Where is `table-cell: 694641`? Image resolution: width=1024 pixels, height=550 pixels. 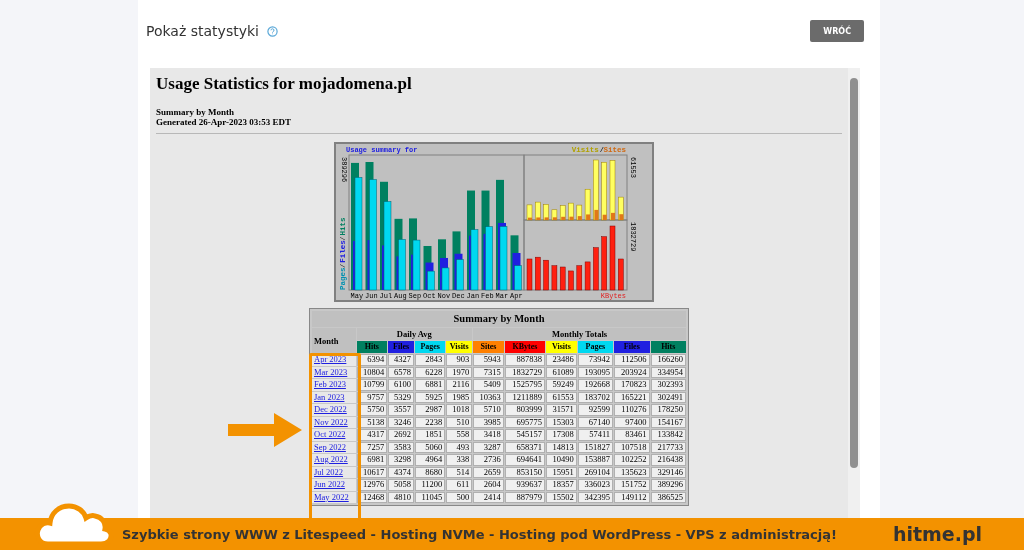 table-cell: 694641 is located at coordinates (524, 460).